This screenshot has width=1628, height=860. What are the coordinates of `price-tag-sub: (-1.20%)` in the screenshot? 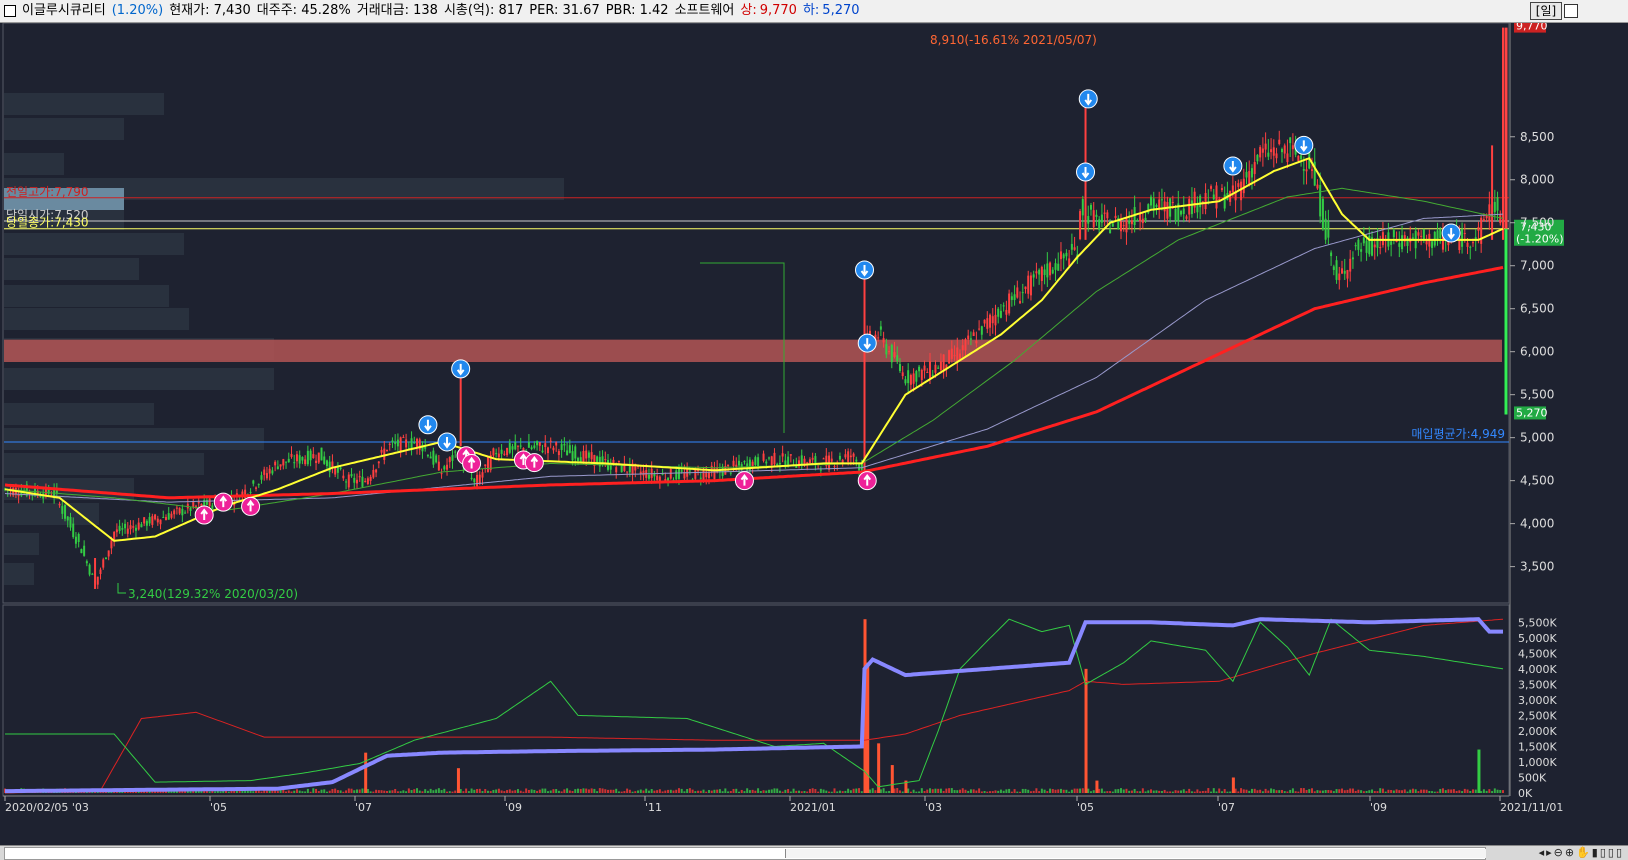 It's located at (1540, 239).